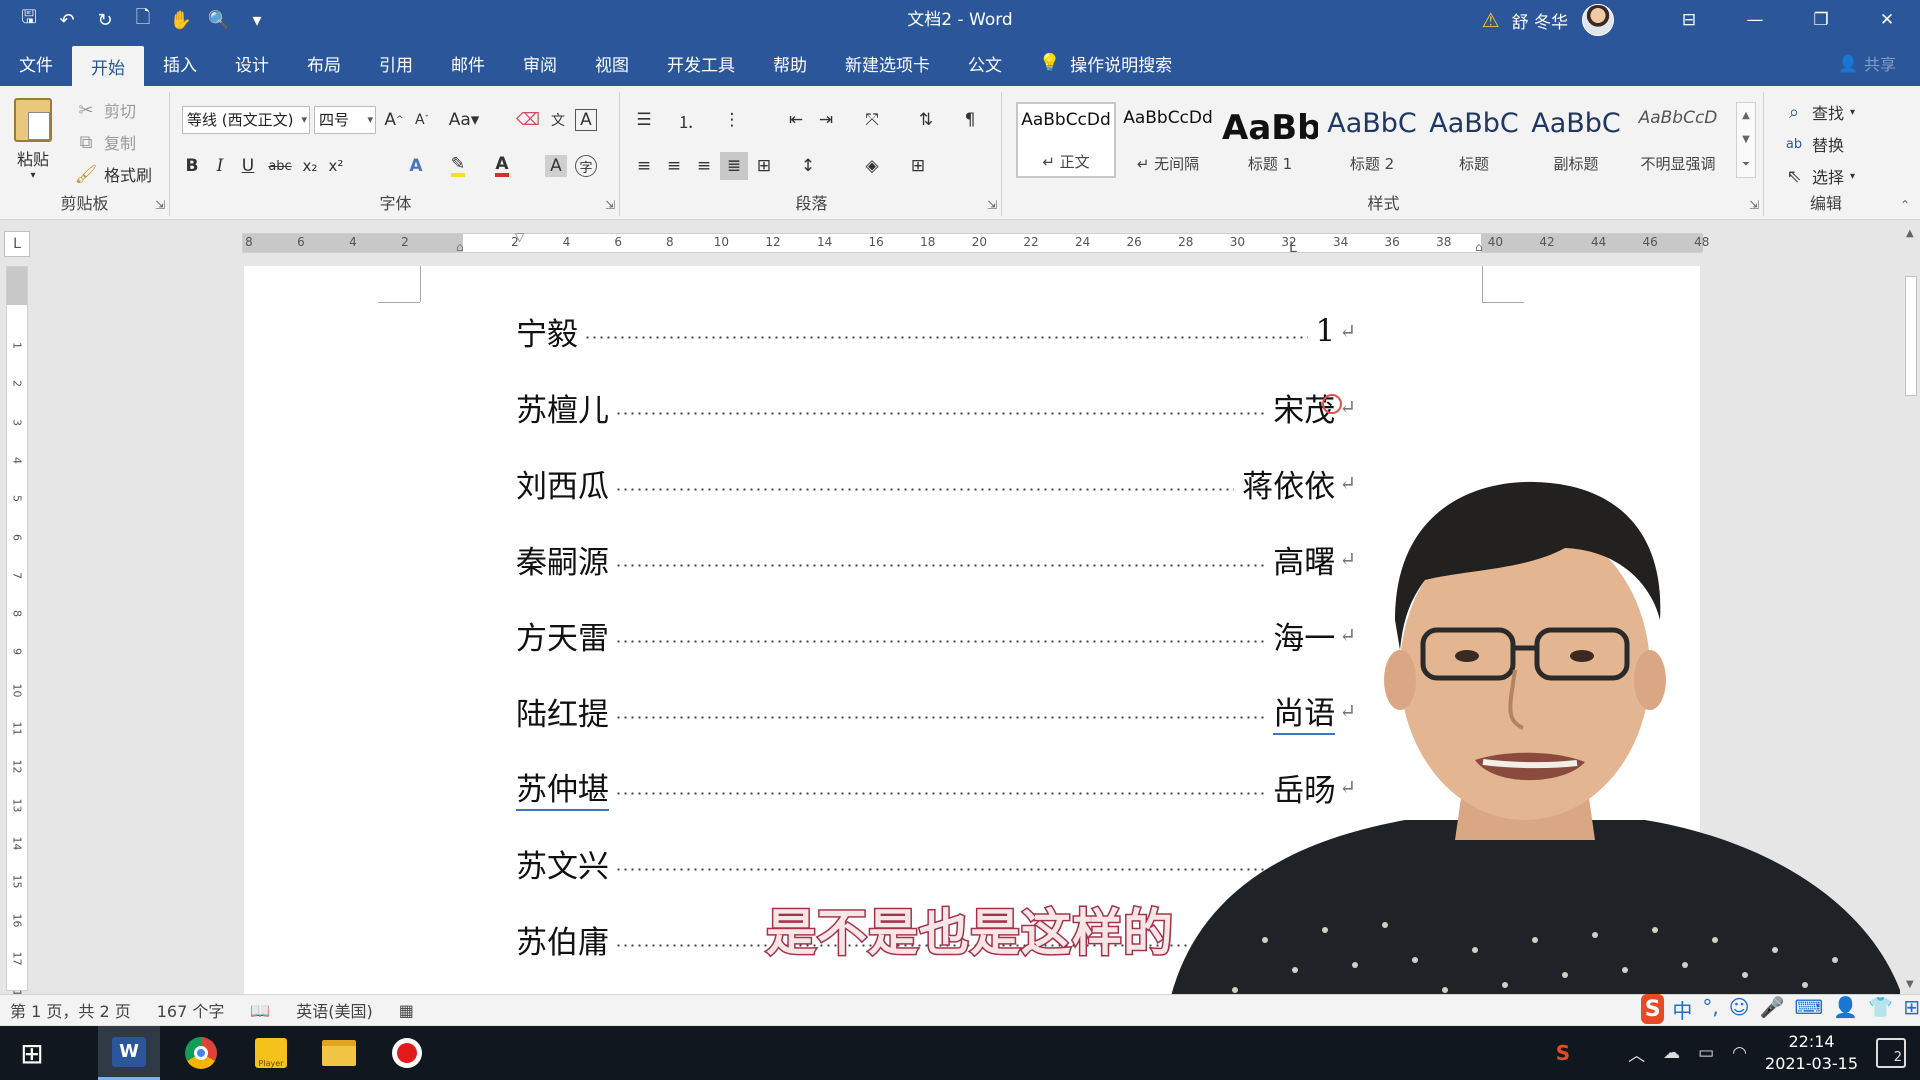  What do you see at coordinates (686, 120) in the screenshot?
I see `numbering-icon: ⒈` at bounding box center [686, 120].